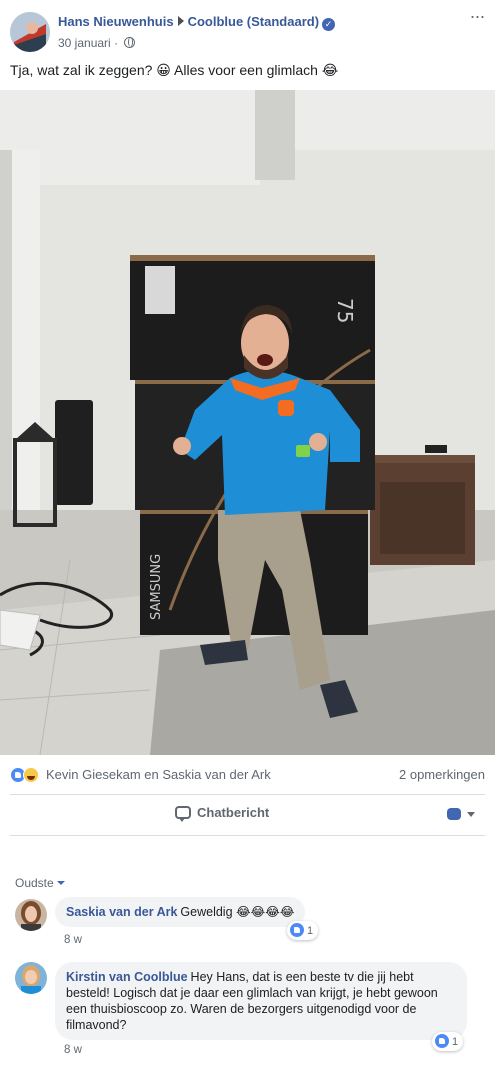  Describe the element at coordinates (180, 21) in the screenshot. I see `arrow-right-icon` at that location.